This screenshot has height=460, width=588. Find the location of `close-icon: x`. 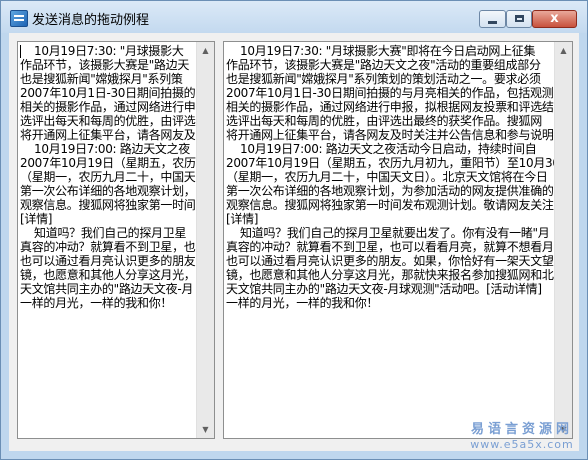

close-icon: x is located at coordinates (554, 18).